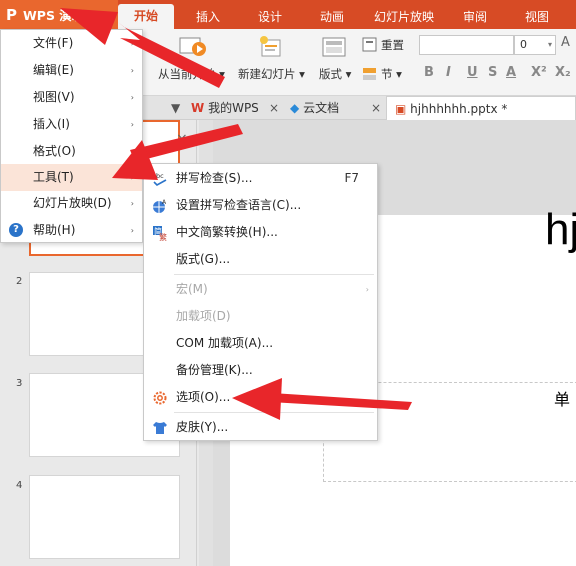 The width and height of the screenshot is (576, 566). What do you see at coordinates (54, 15) in the screenshot?
I see `app-name: WPS 演示` at bounding box center [54, 15].